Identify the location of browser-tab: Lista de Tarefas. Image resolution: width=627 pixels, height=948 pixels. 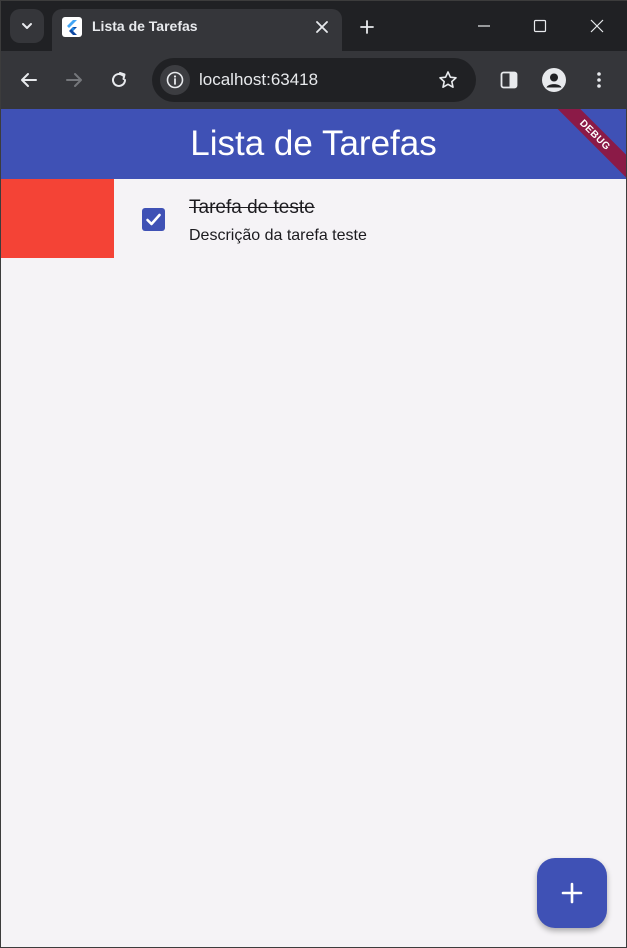
(197, 30).